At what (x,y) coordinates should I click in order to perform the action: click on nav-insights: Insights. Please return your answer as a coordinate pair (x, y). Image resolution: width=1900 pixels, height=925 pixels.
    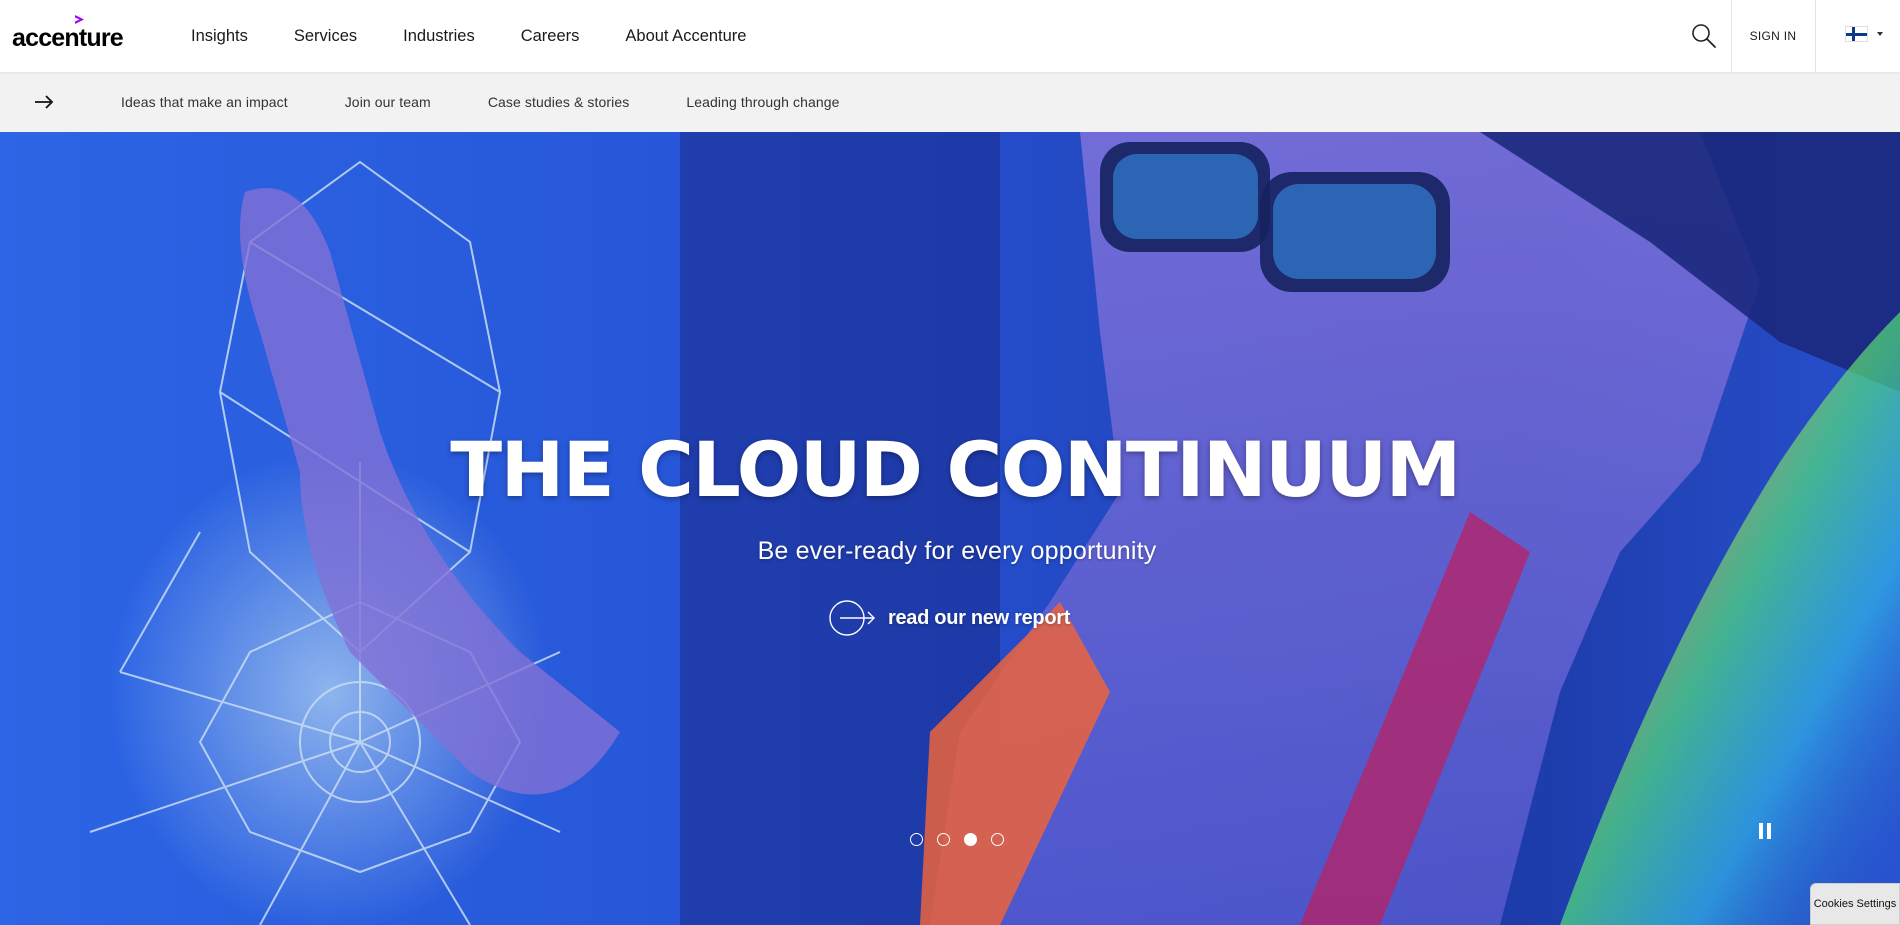
    Looking at the image, I should click on (219, 36).